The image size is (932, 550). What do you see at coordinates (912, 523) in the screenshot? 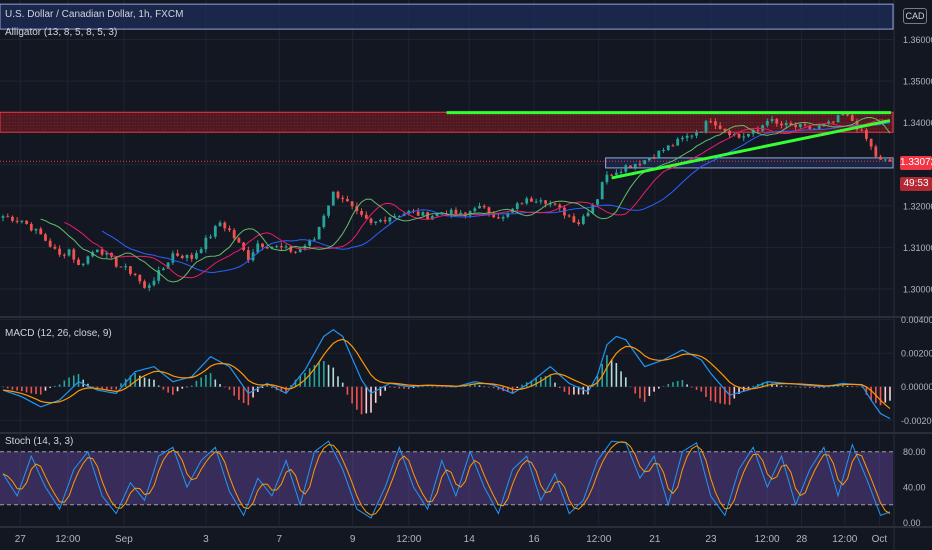
I see `stoch-axis-tick-label: 0.00` at bounding box center [912, 523].